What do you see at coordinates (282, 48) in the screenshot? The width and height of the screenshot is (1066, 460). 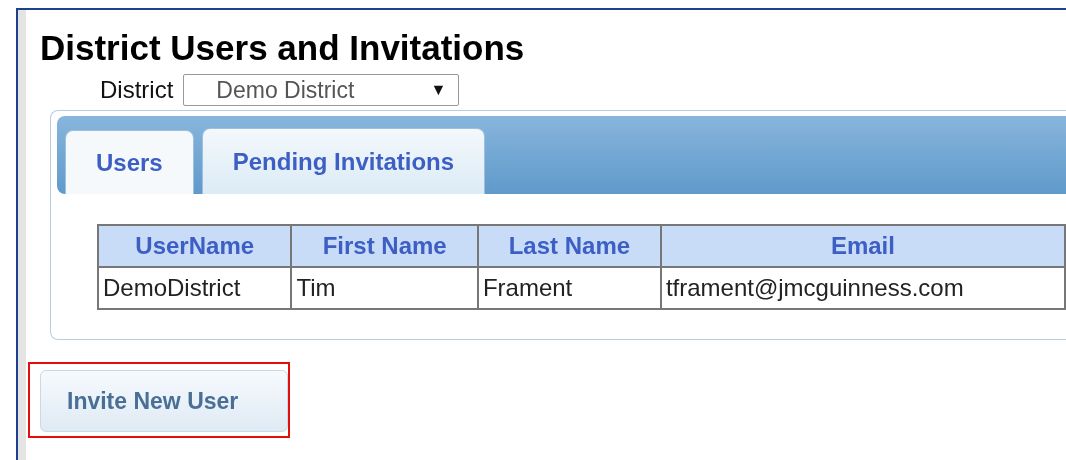 I see `page-title: District Users and Invitations` at bounding box center [282, 48].